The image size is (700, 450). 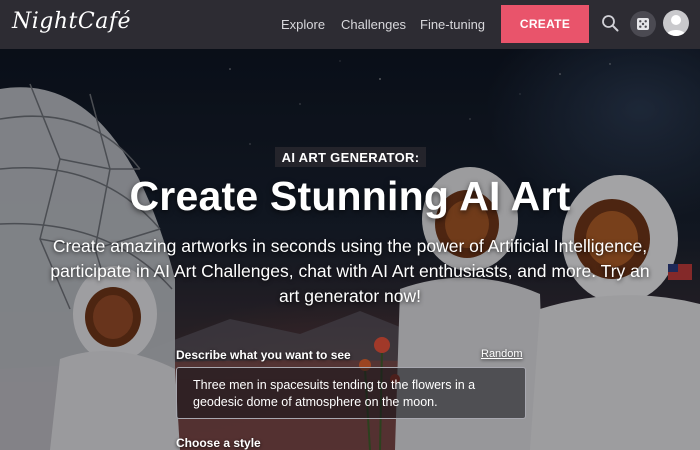 I want to click on avatar-icon, so click(x=676, y=25).